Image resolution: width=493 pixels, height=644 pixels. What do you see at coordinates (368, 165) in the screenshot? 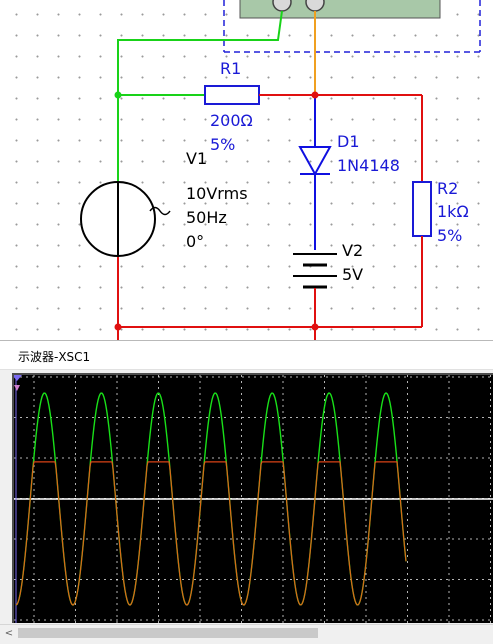
I see `d1-model-label: 1N4148` at bounding box center [368, 165].